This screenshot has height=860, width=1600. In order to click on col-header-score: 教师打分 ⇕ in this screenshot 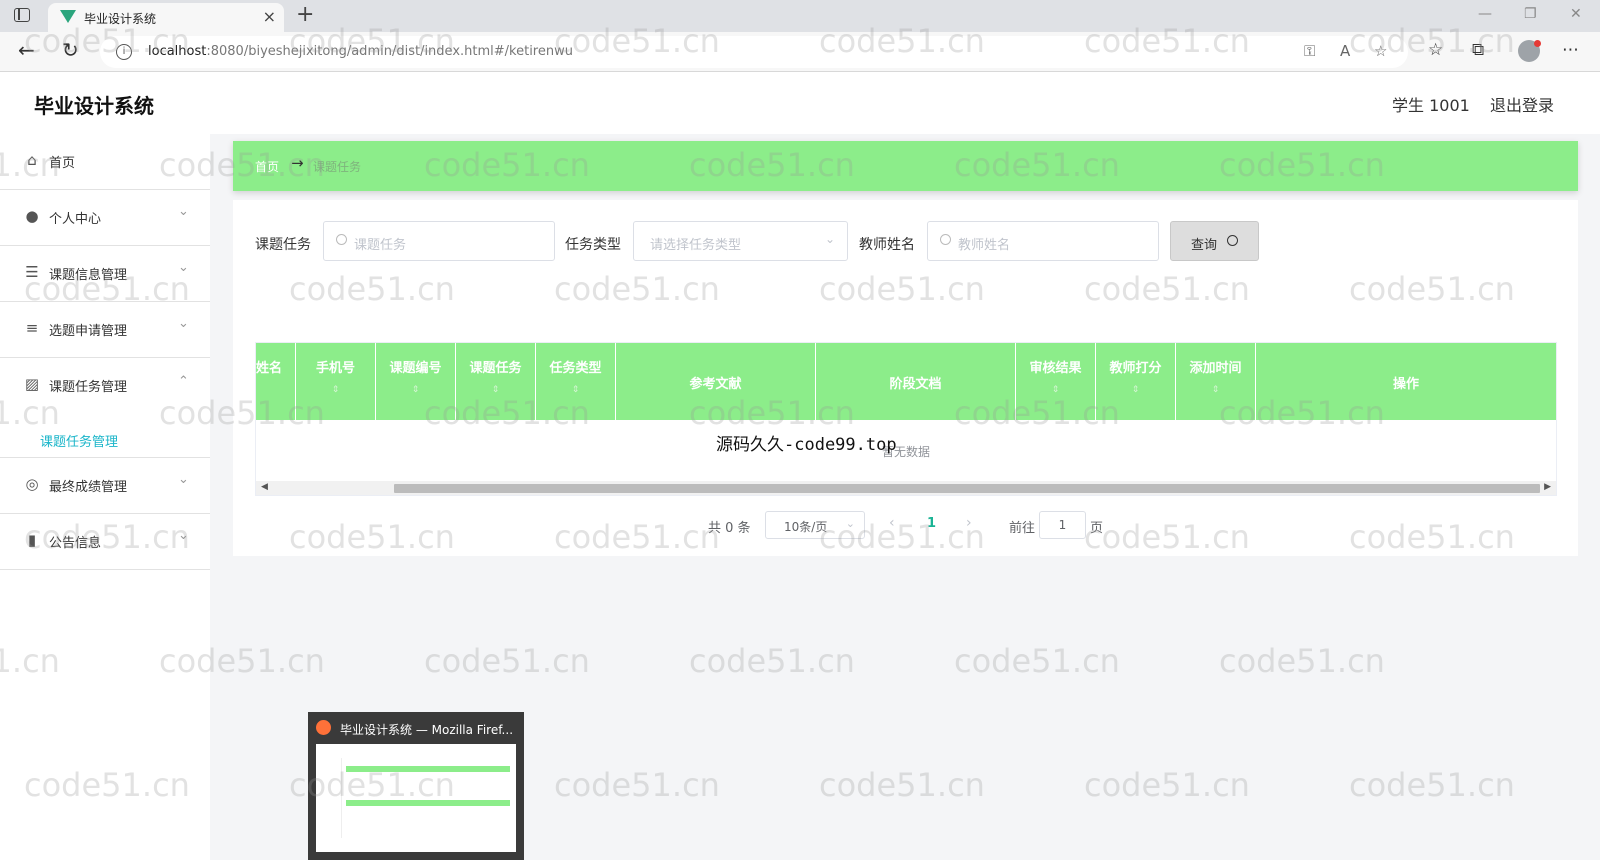, I will do `click(1136, 381)`.